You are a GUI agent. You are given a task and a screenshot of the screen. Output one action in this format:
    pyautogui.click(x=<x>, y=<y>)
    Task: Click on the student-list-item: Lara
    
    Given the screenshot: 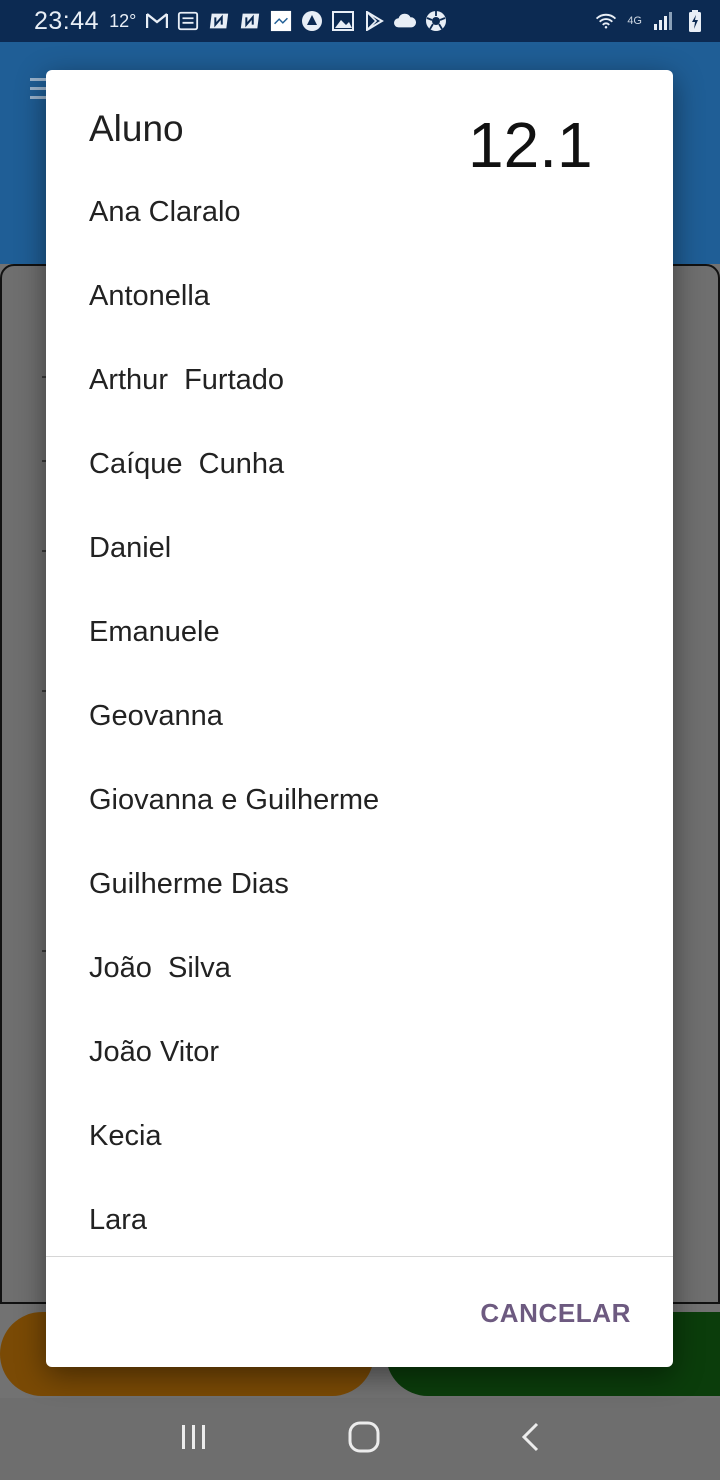 What is the action you would take?
    pyautogui.click(x=359, y=1217)
    